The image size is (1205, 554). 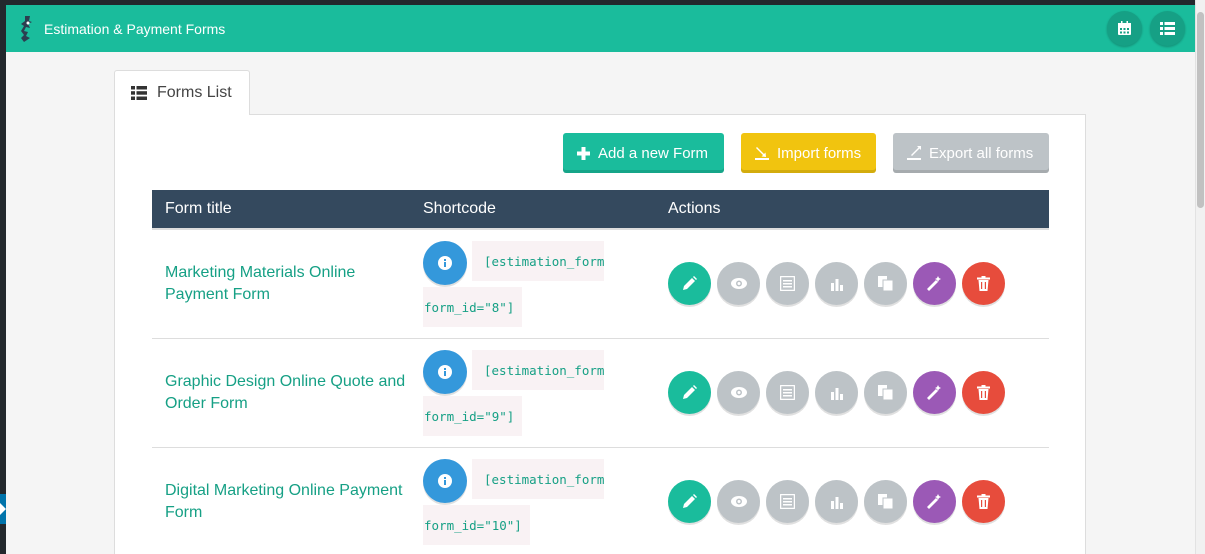 I want to click on import-forms-button: Import forms, so click(x=808, y=153).